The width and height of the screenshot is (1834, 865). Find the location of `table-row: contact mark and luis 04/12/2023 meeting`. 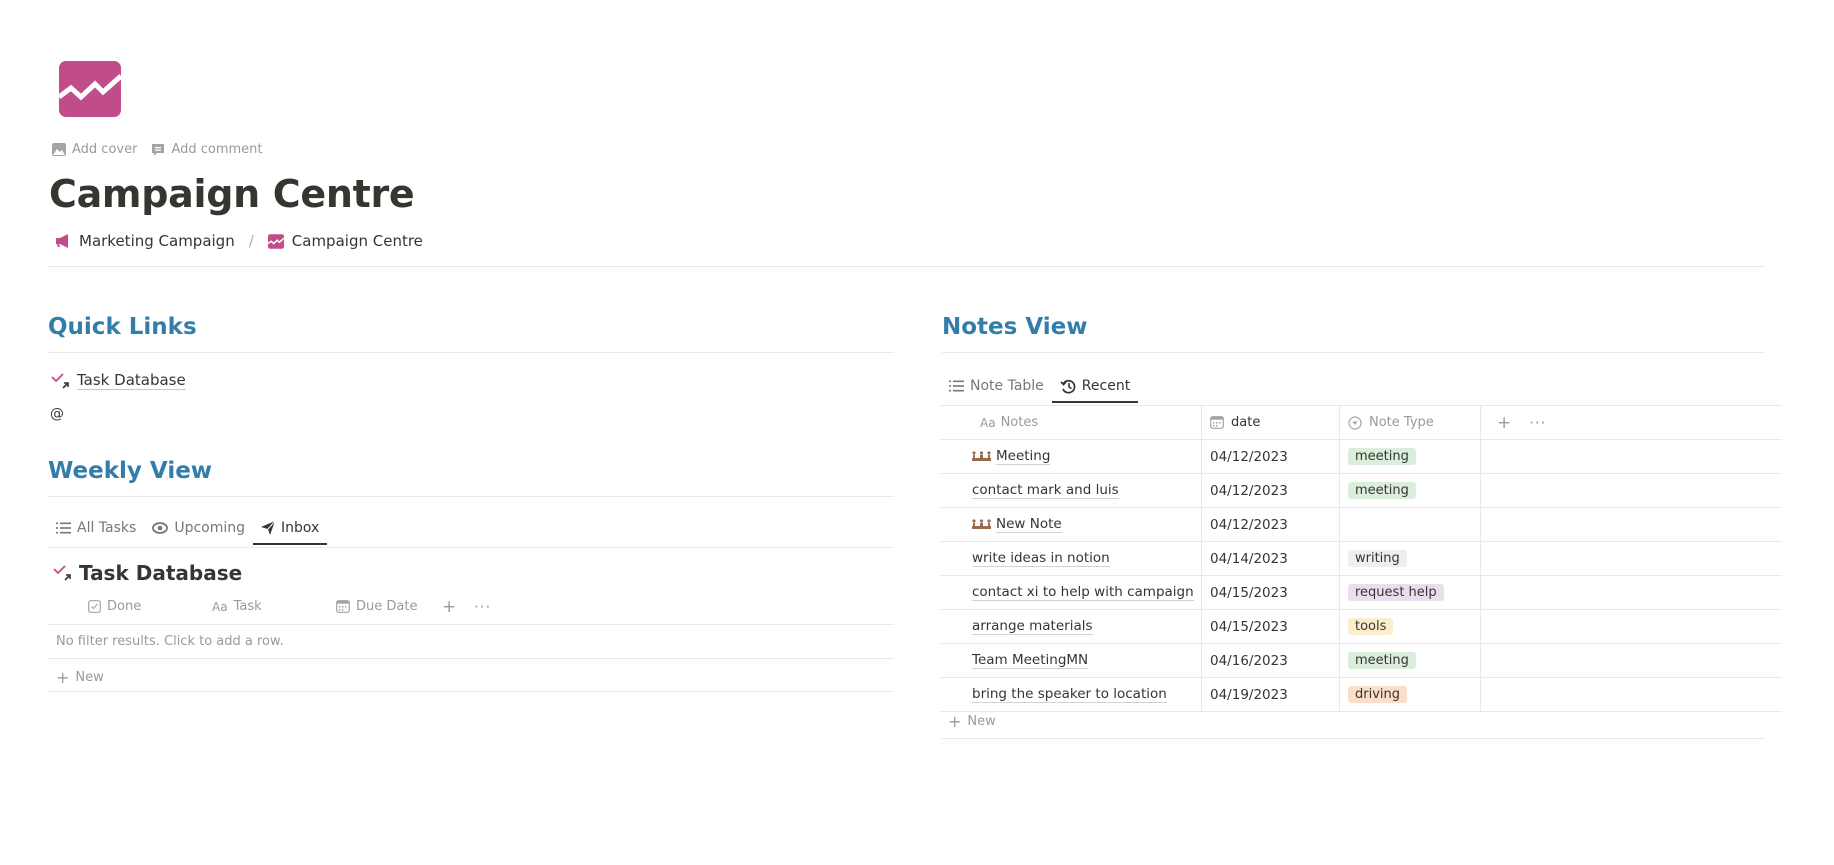

table-row: contact mark and luis 04/12/2023 meeting is located at coordinates (1361, 490).